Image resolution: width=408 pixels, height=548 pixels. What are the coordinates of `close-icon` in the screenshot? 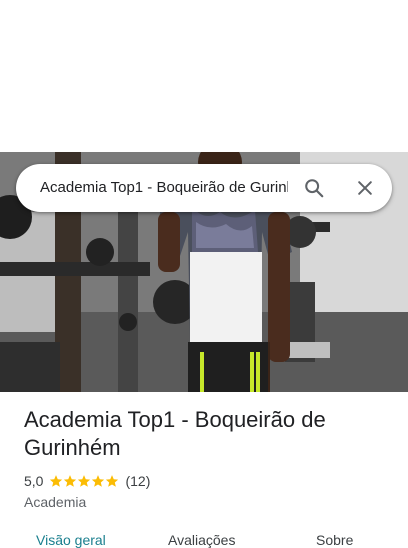 It's located at (365, 188).